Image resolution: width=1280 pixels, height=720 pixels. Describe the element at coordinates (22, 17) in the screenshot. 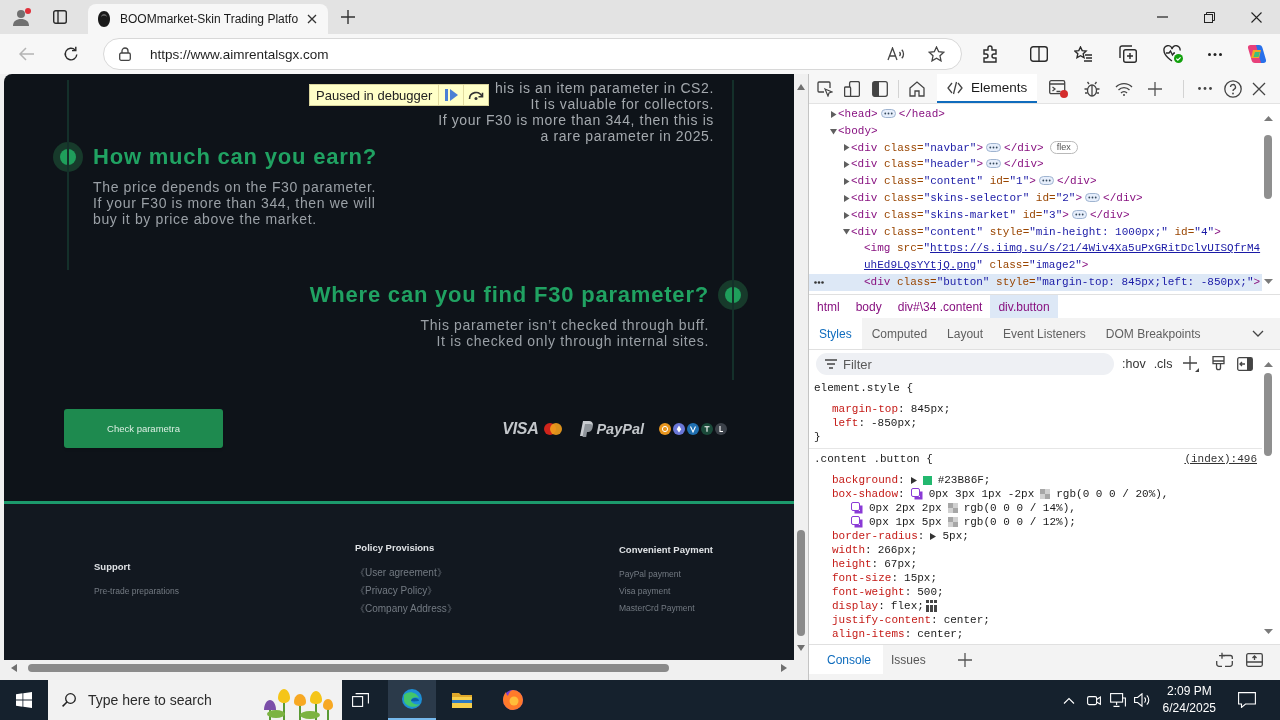

I see `avatar-icon` at that location.